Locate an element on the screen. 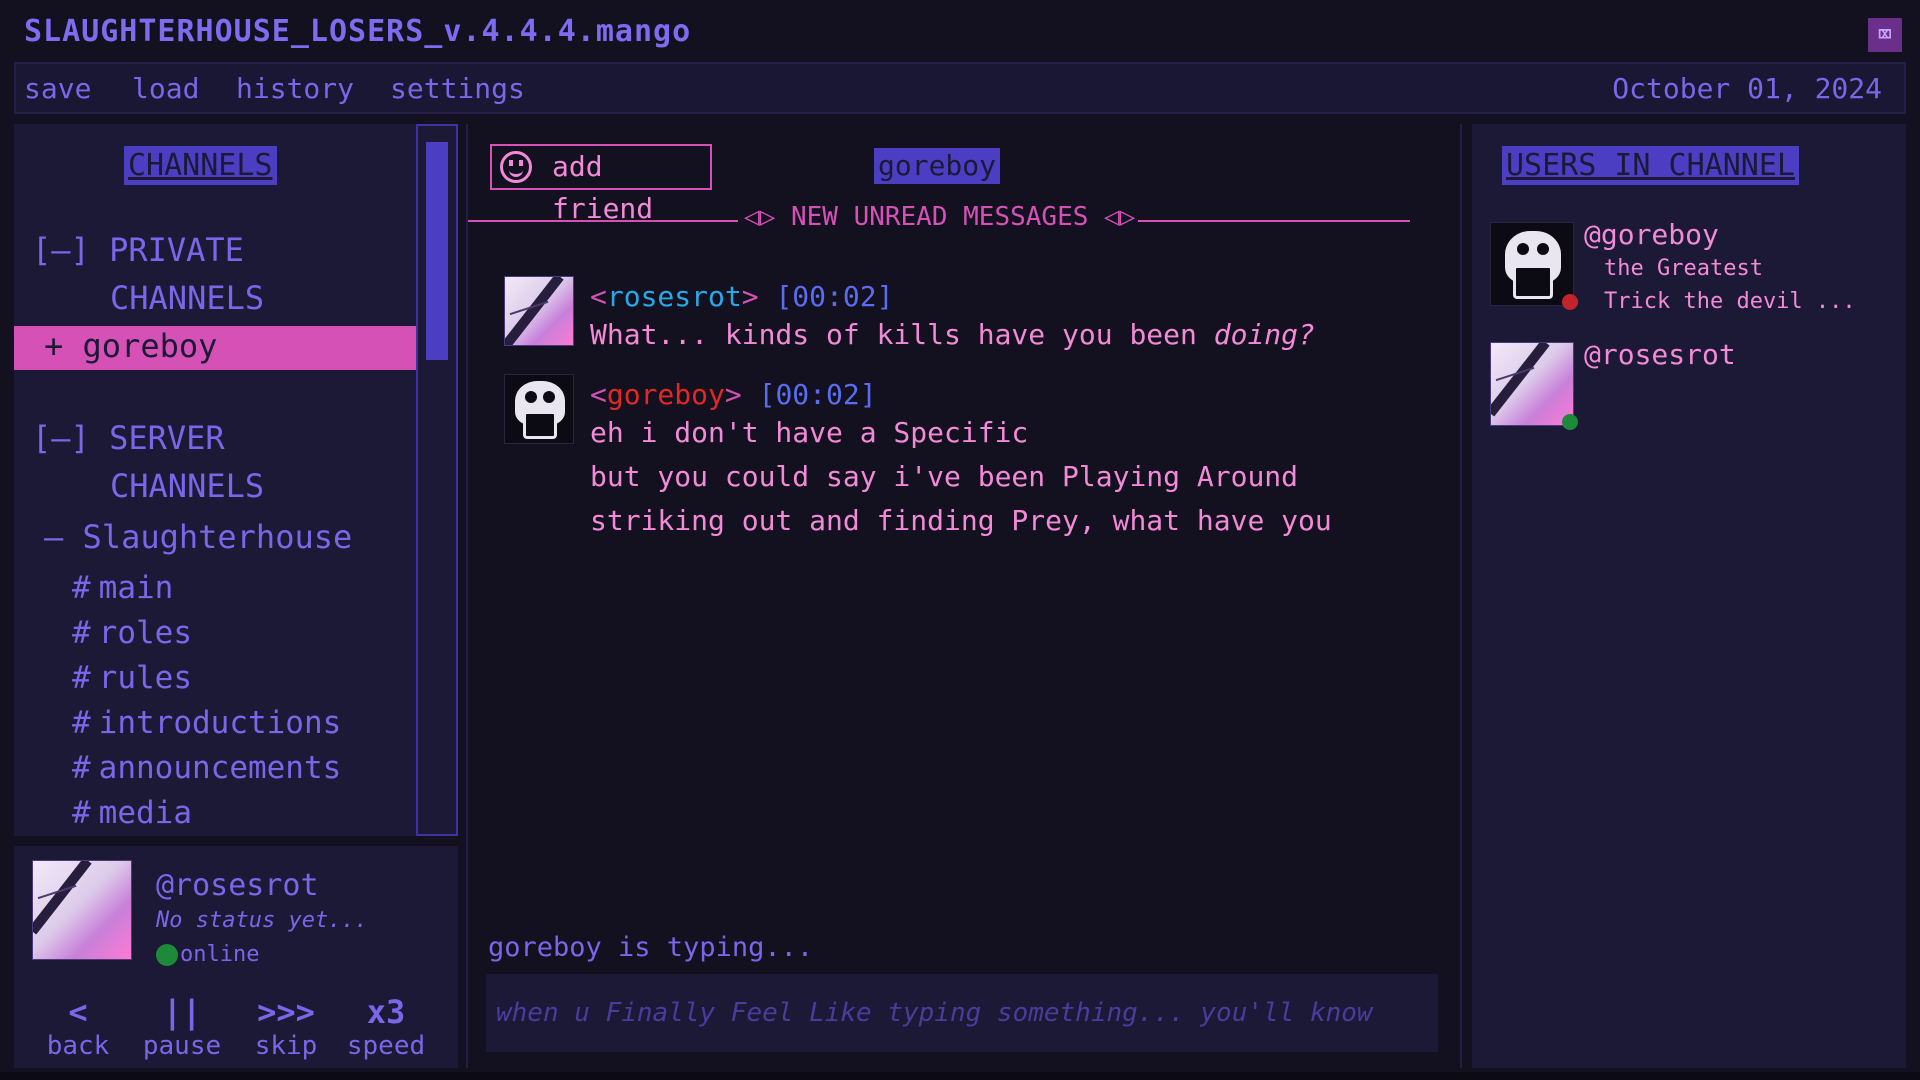 Image resolution: width=1920 pixels, height=1080 pixels. bottom-border is located at coordinates (960, 1076).